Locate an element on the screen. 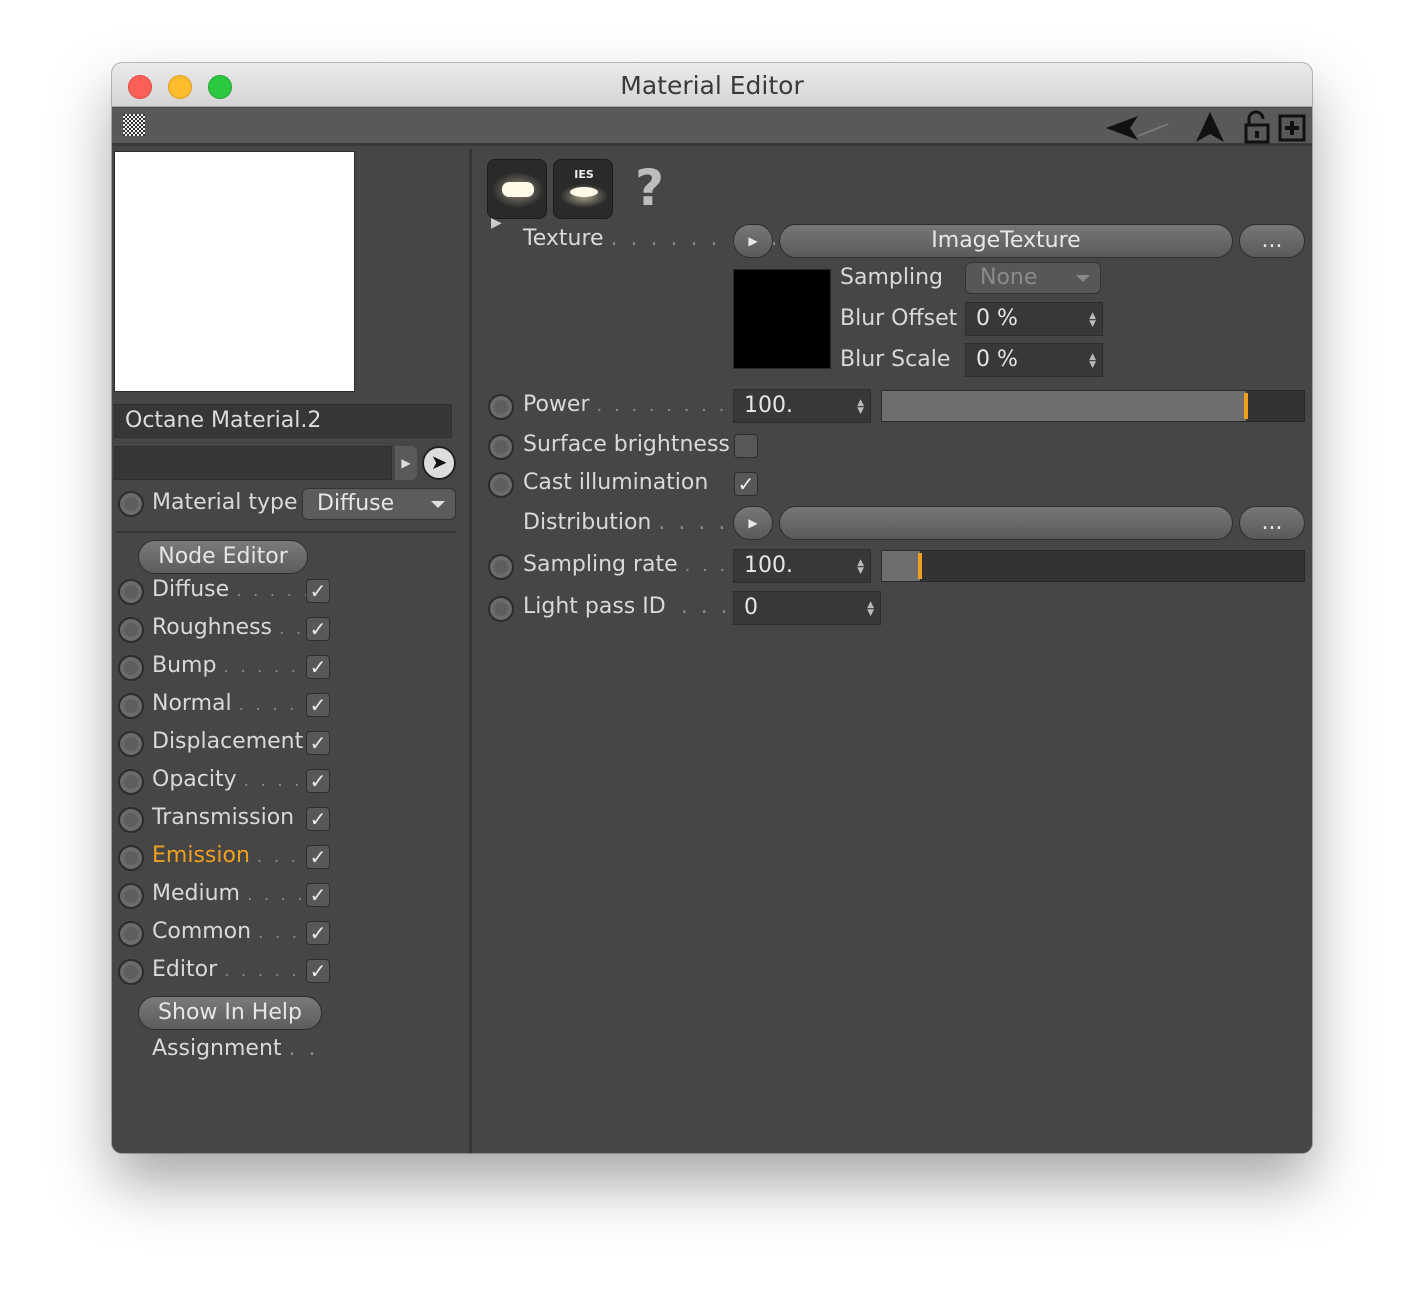 The image size is (1424, 1314). channel-radio-editor is located at coordinates (131, 972).